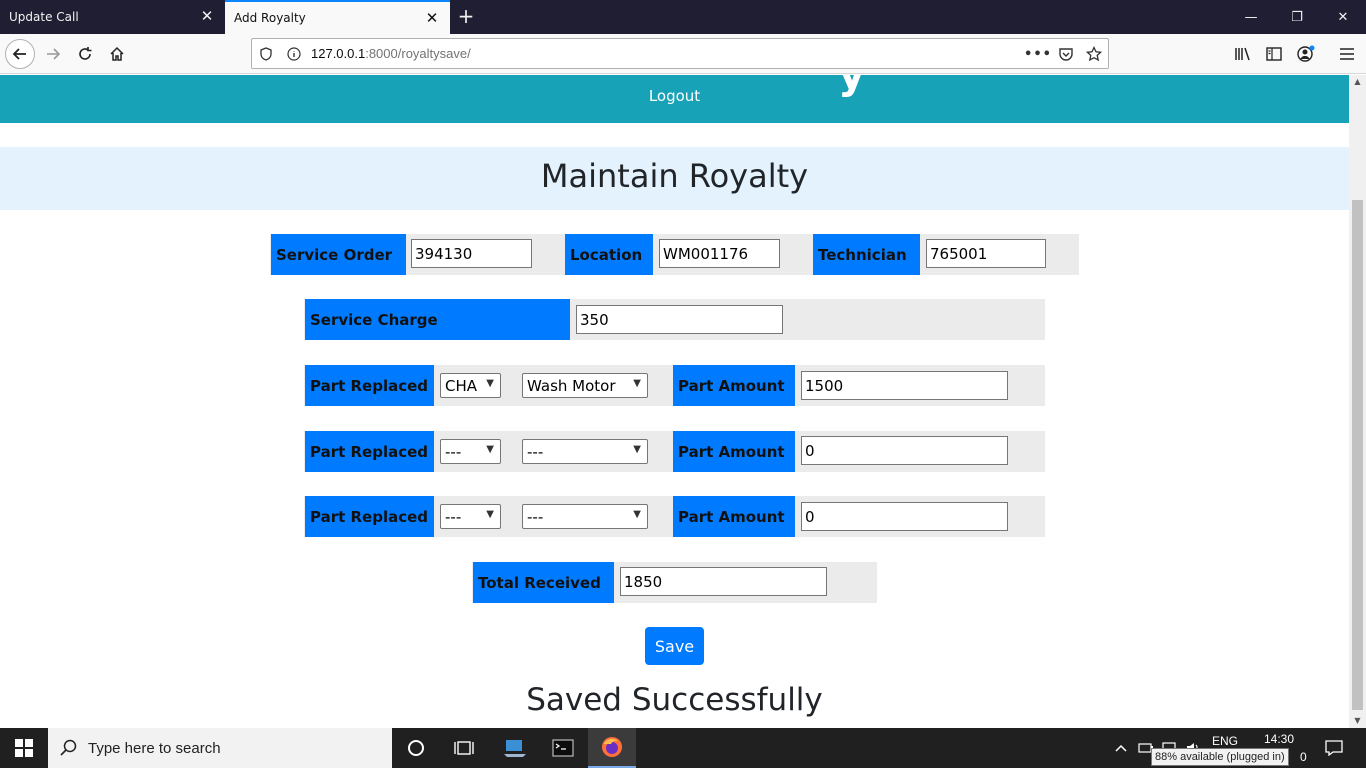 This screenshot has width=1366, height=768. Describe the element at coordinates (1274, 54) in the screenshot. I see `sidebar-icon` at that location.